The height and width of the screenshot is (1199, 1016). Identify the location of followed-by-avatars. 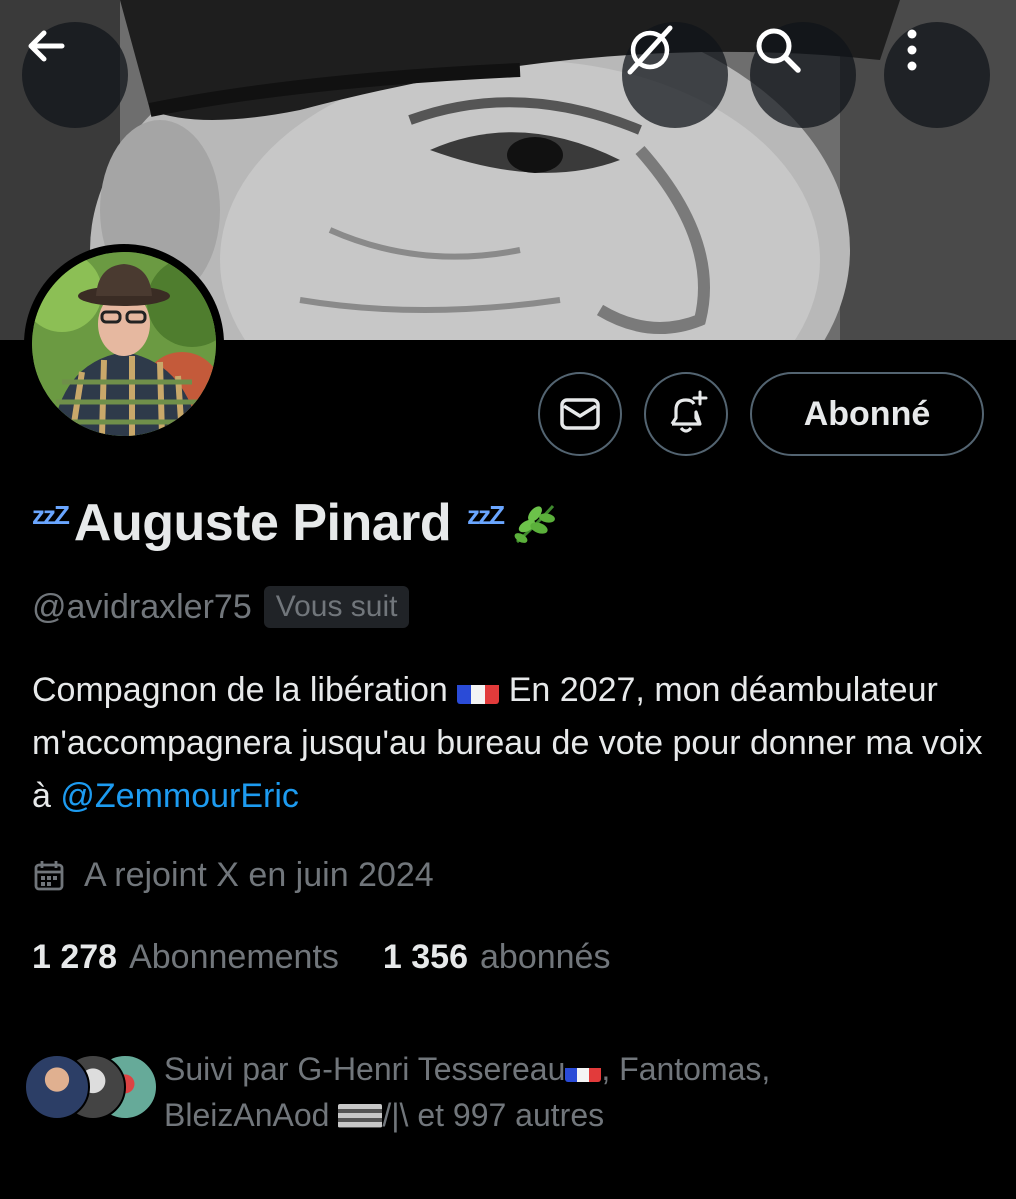
(91, 1087).